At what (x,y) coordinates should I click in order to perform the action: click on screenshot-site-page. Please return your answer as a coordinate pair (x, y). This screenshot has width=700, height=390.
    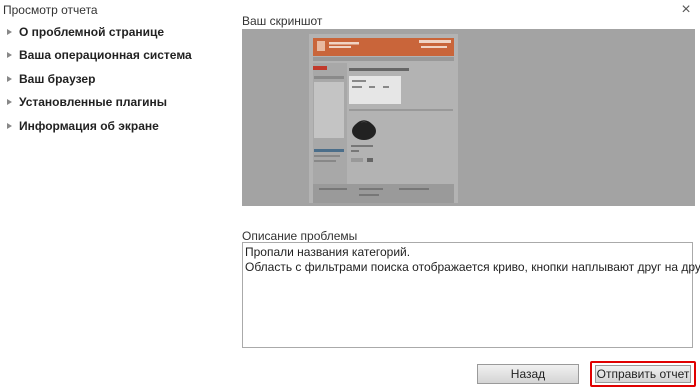
    Looking at the image, I should click on (383, 118).